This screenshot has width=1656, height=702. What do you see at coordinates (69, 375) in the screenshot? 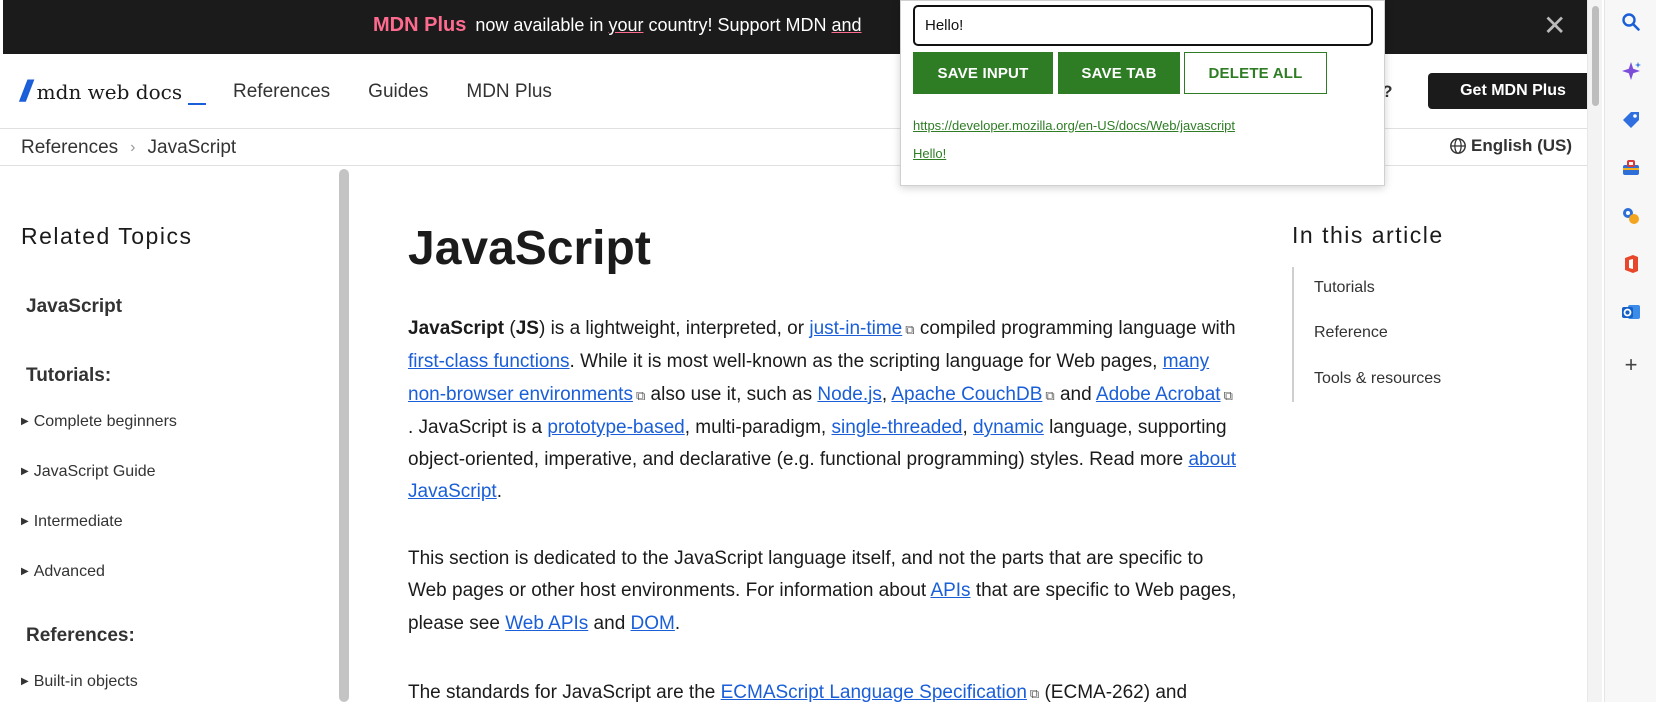
I see `sidebar-tutorials-heading: Tutorials:` at bounding box center [69, 375].